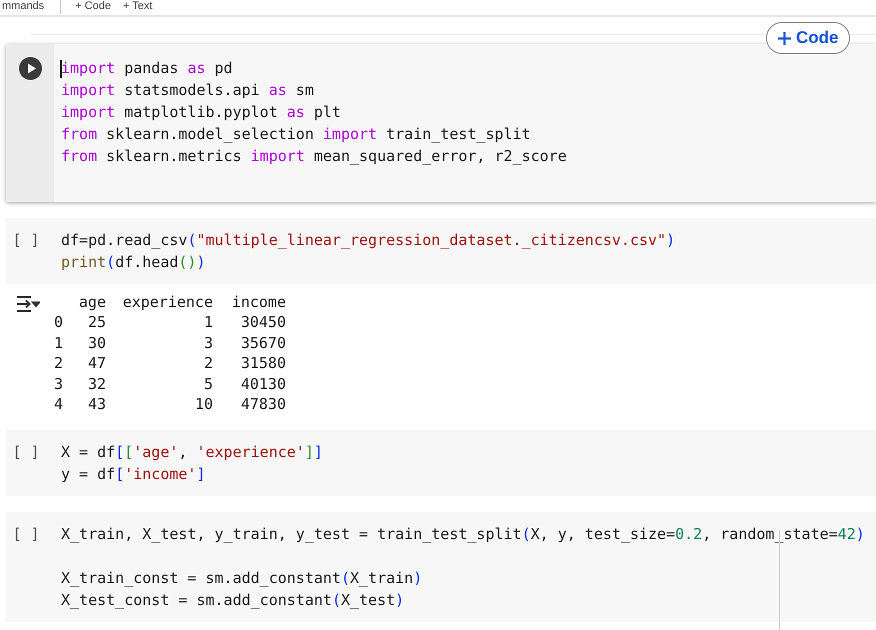  Describe the element at coordinates (97, 384) in the screenshot. I see `table-cell: 32` at that location.